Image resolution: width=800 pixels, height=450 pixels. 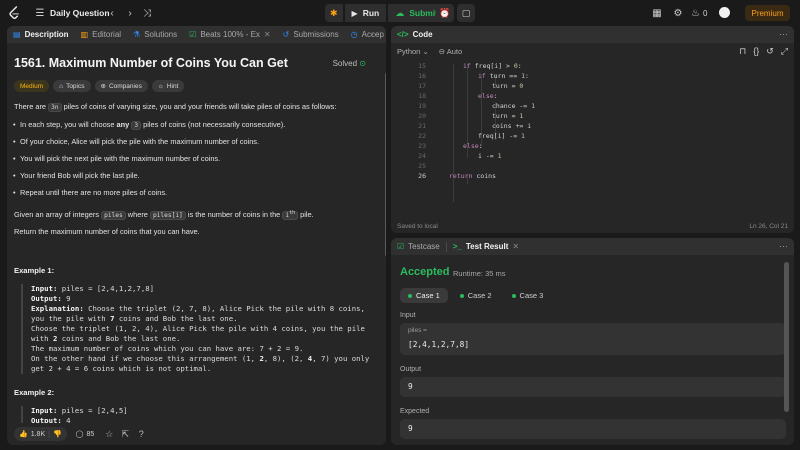 I want to click on case-tabs: Case 1 Case 2 Case 3, so click(x=475, y=295).